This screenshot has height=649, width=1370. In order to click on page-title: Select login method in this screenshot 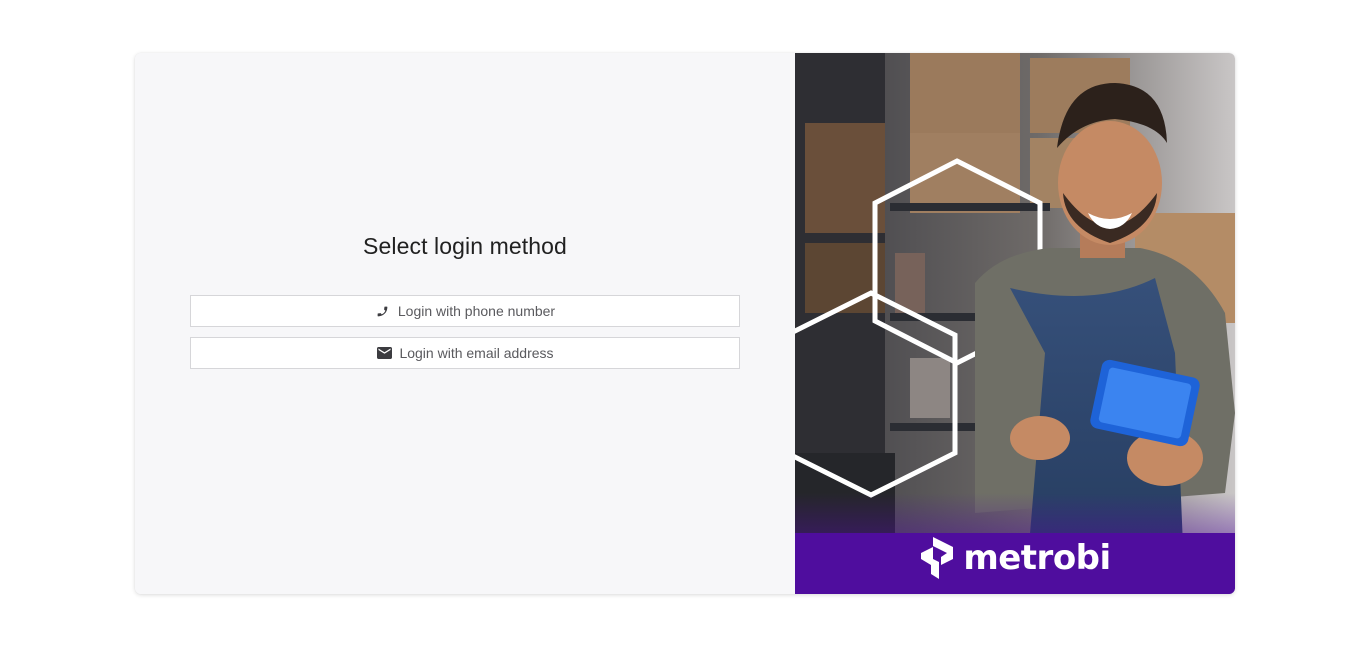, I will do `click(465, 246)`.